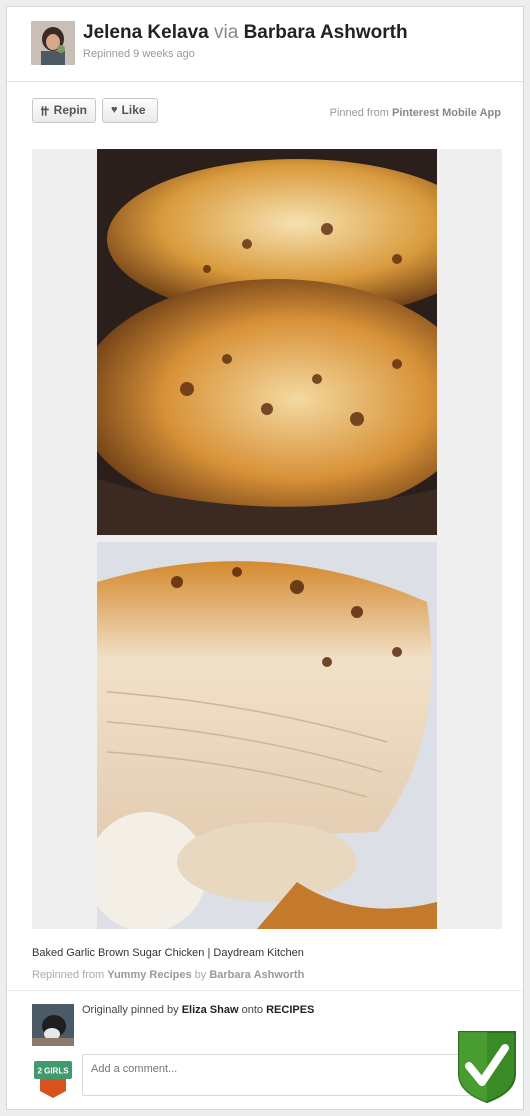 The image size is (530, 1116). What do you see at coordinates (133, 110) in the screenshot?
I see `like-label: Like` at bounding box center [133, 110].